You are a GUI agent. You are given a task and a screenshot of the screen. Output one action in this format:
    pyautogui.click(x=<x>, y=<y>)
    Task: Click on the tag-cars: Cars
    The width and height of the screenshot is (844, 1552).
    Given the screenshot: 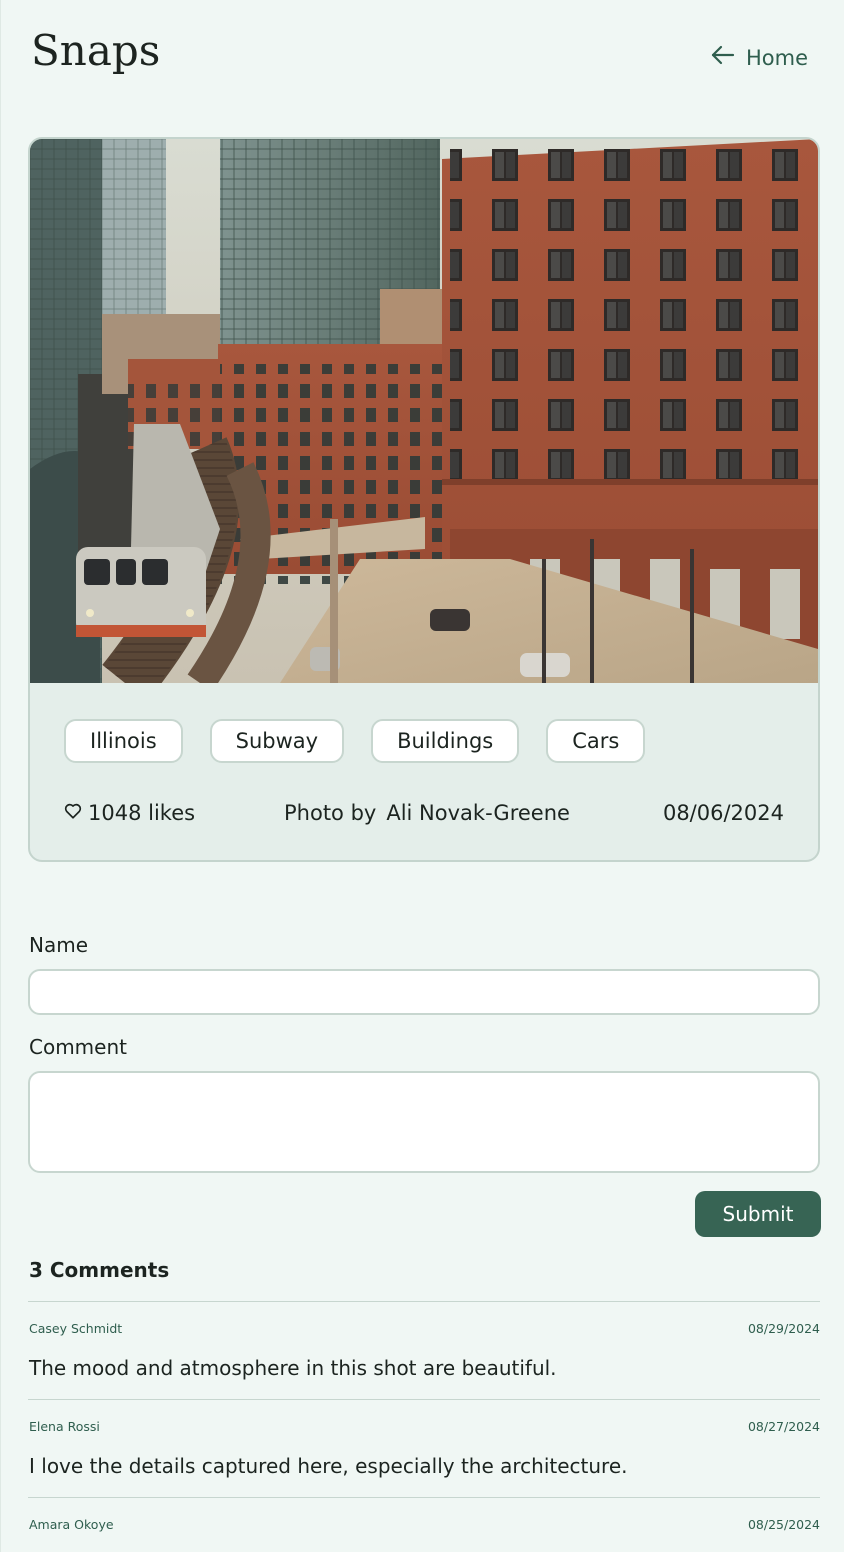 What is the action you would take?
    pyautogui.click(x=596, y=741)
    